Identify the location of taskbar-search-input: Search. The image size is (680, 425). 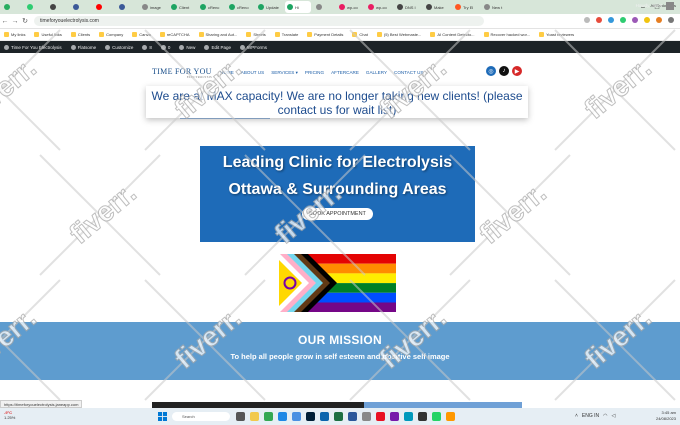
(201, 416).